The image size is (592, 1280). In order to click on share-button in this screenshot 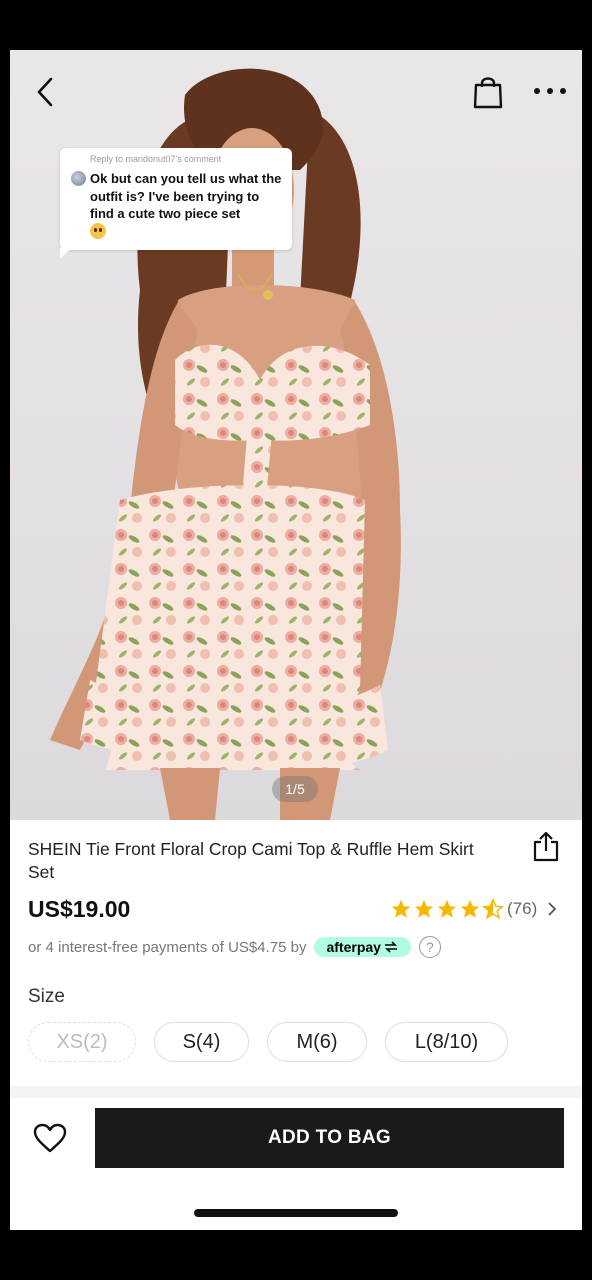, I will do `click(546, 846)`.